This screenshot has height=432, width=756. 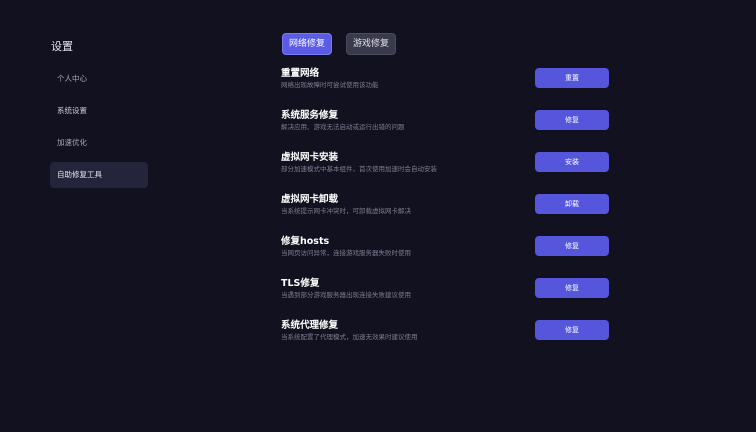 What do you see at coordinates (572, 120) in the screenshot?
I see `system-service-repair-button: 修复` at bounding box center [572, 120].